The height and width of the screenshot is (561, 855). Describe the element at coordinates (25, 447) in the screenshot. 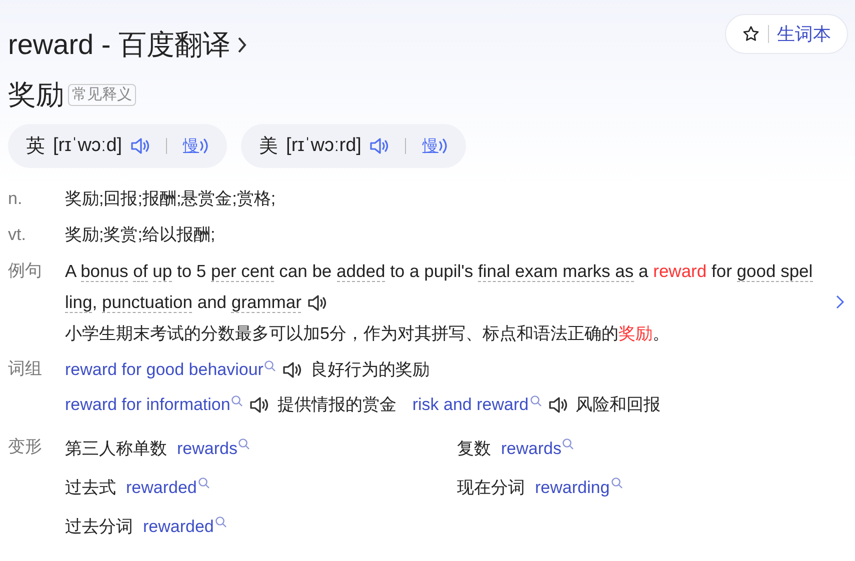

I see `section-label: 变形` at that location.